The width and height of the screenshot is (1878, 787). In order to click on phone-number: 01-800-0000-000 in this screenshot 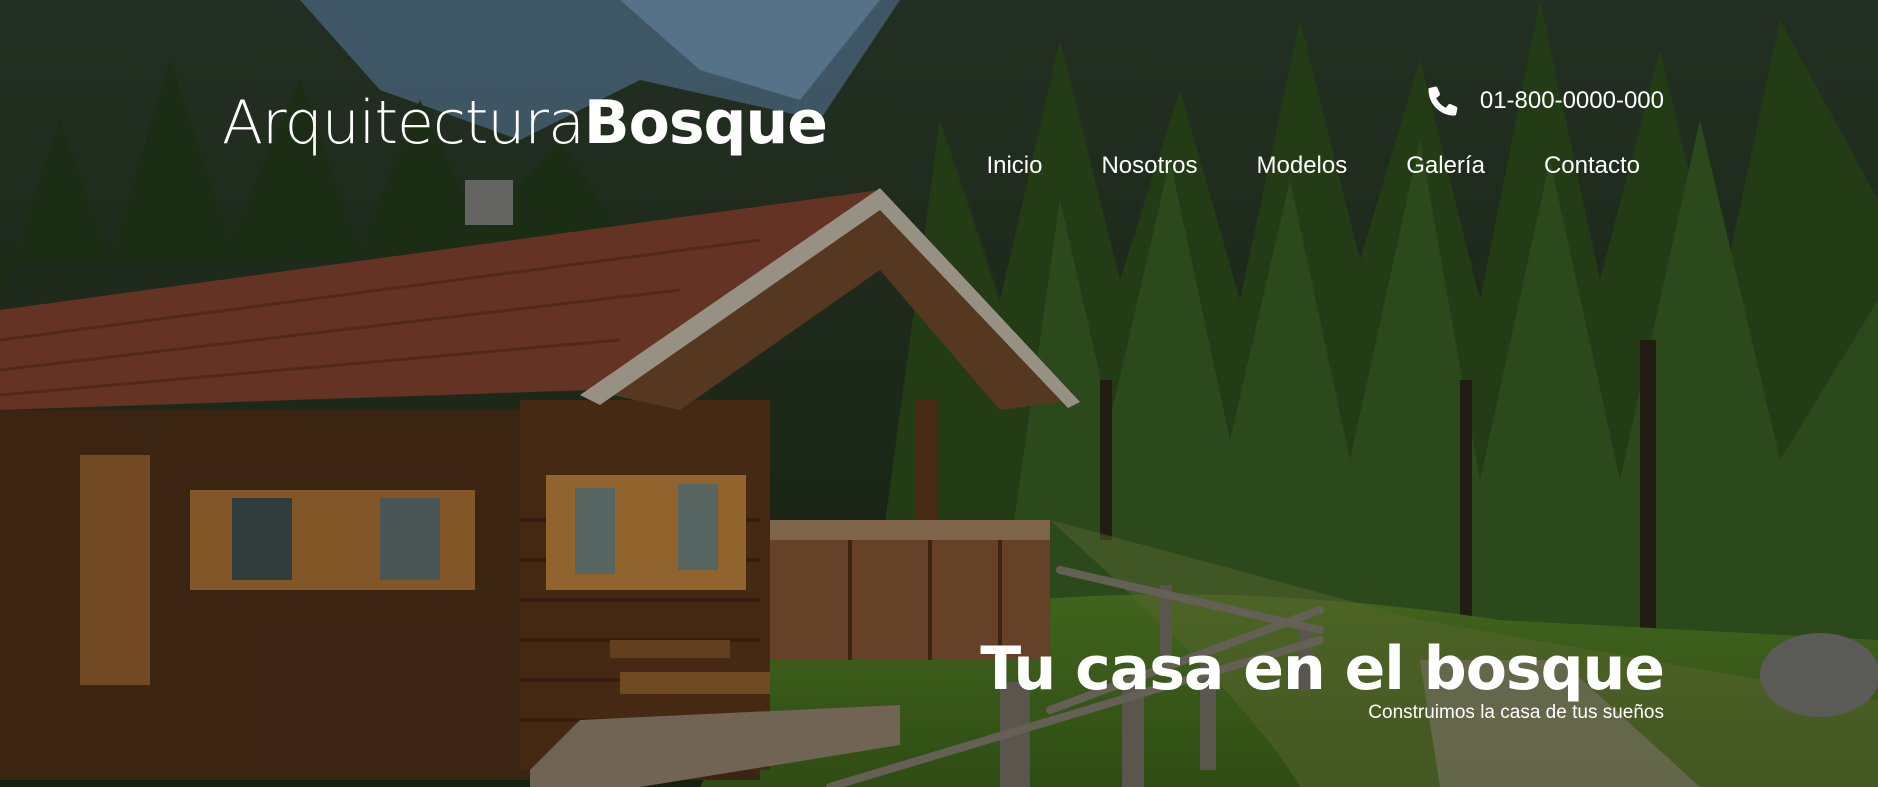, I will do `click(1571, 100)`.